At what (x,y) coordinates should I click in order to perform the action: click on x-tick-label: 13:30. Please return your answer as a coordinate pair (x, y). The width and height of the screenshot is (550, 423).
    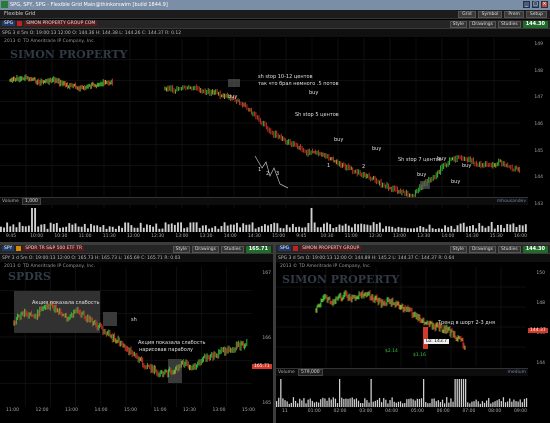
    Looking at the image, I should click on (206, 236).